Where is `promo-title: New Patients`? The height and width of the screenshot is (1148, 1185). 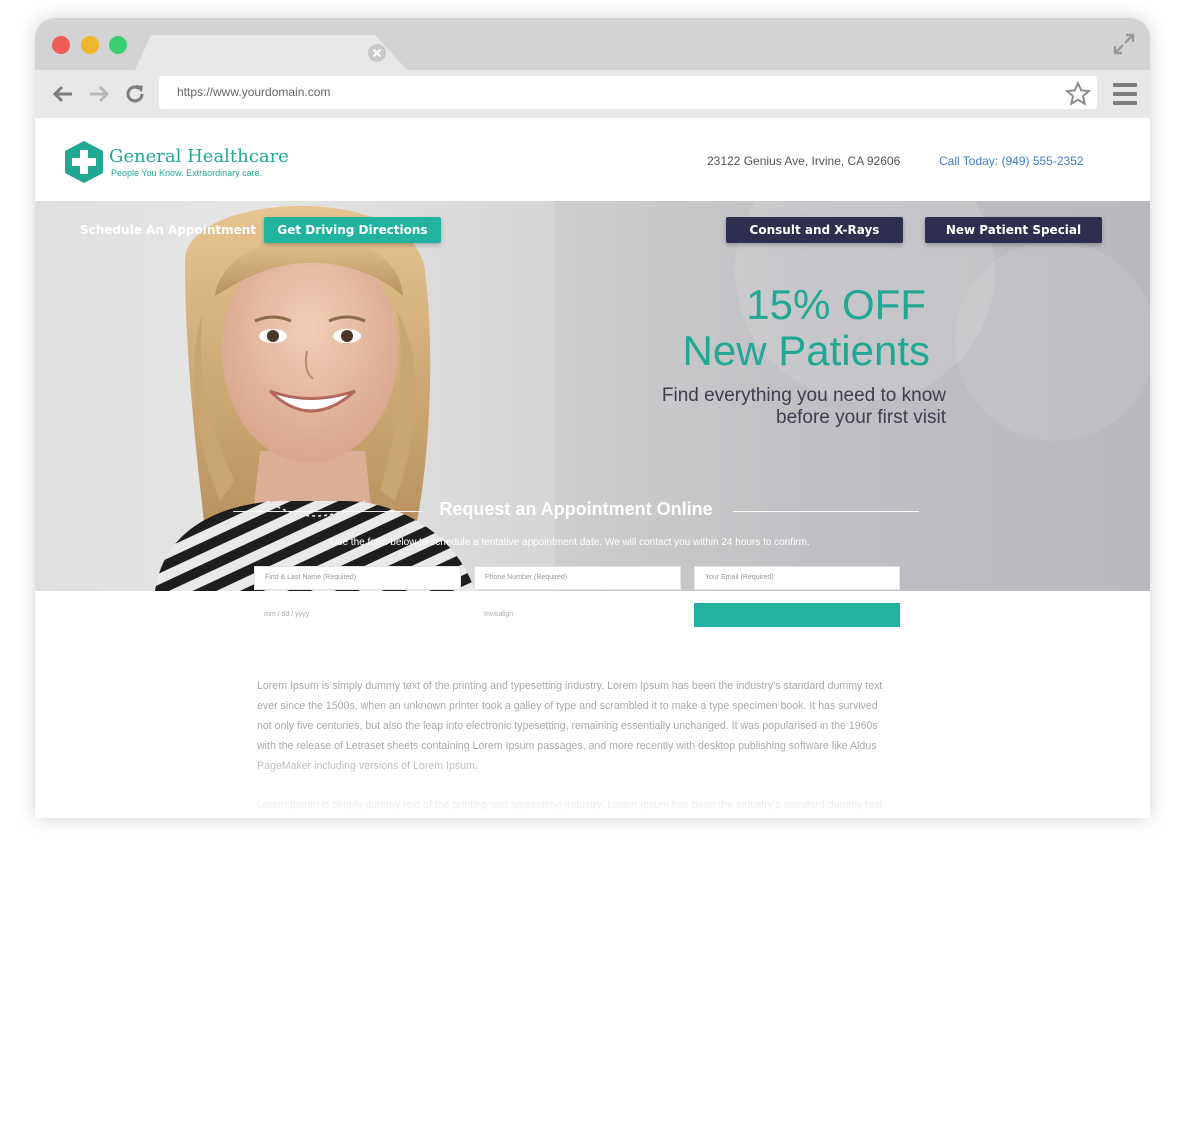 promo-title: New Patients is located at coordinates (806, 350).